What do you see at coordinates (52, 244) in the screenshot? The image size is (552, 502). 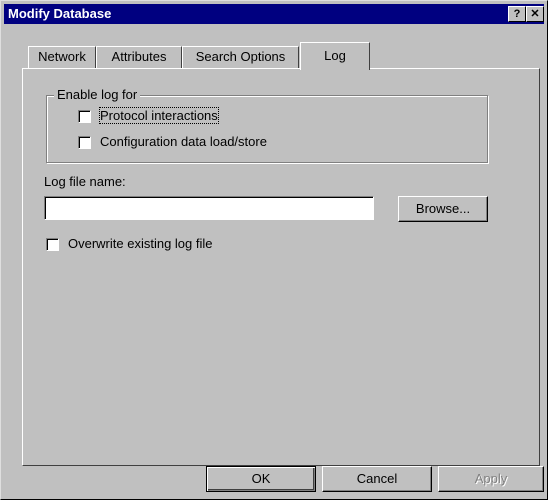 I see `overwrite-log-checkbox` at bounding box center [52, 244].